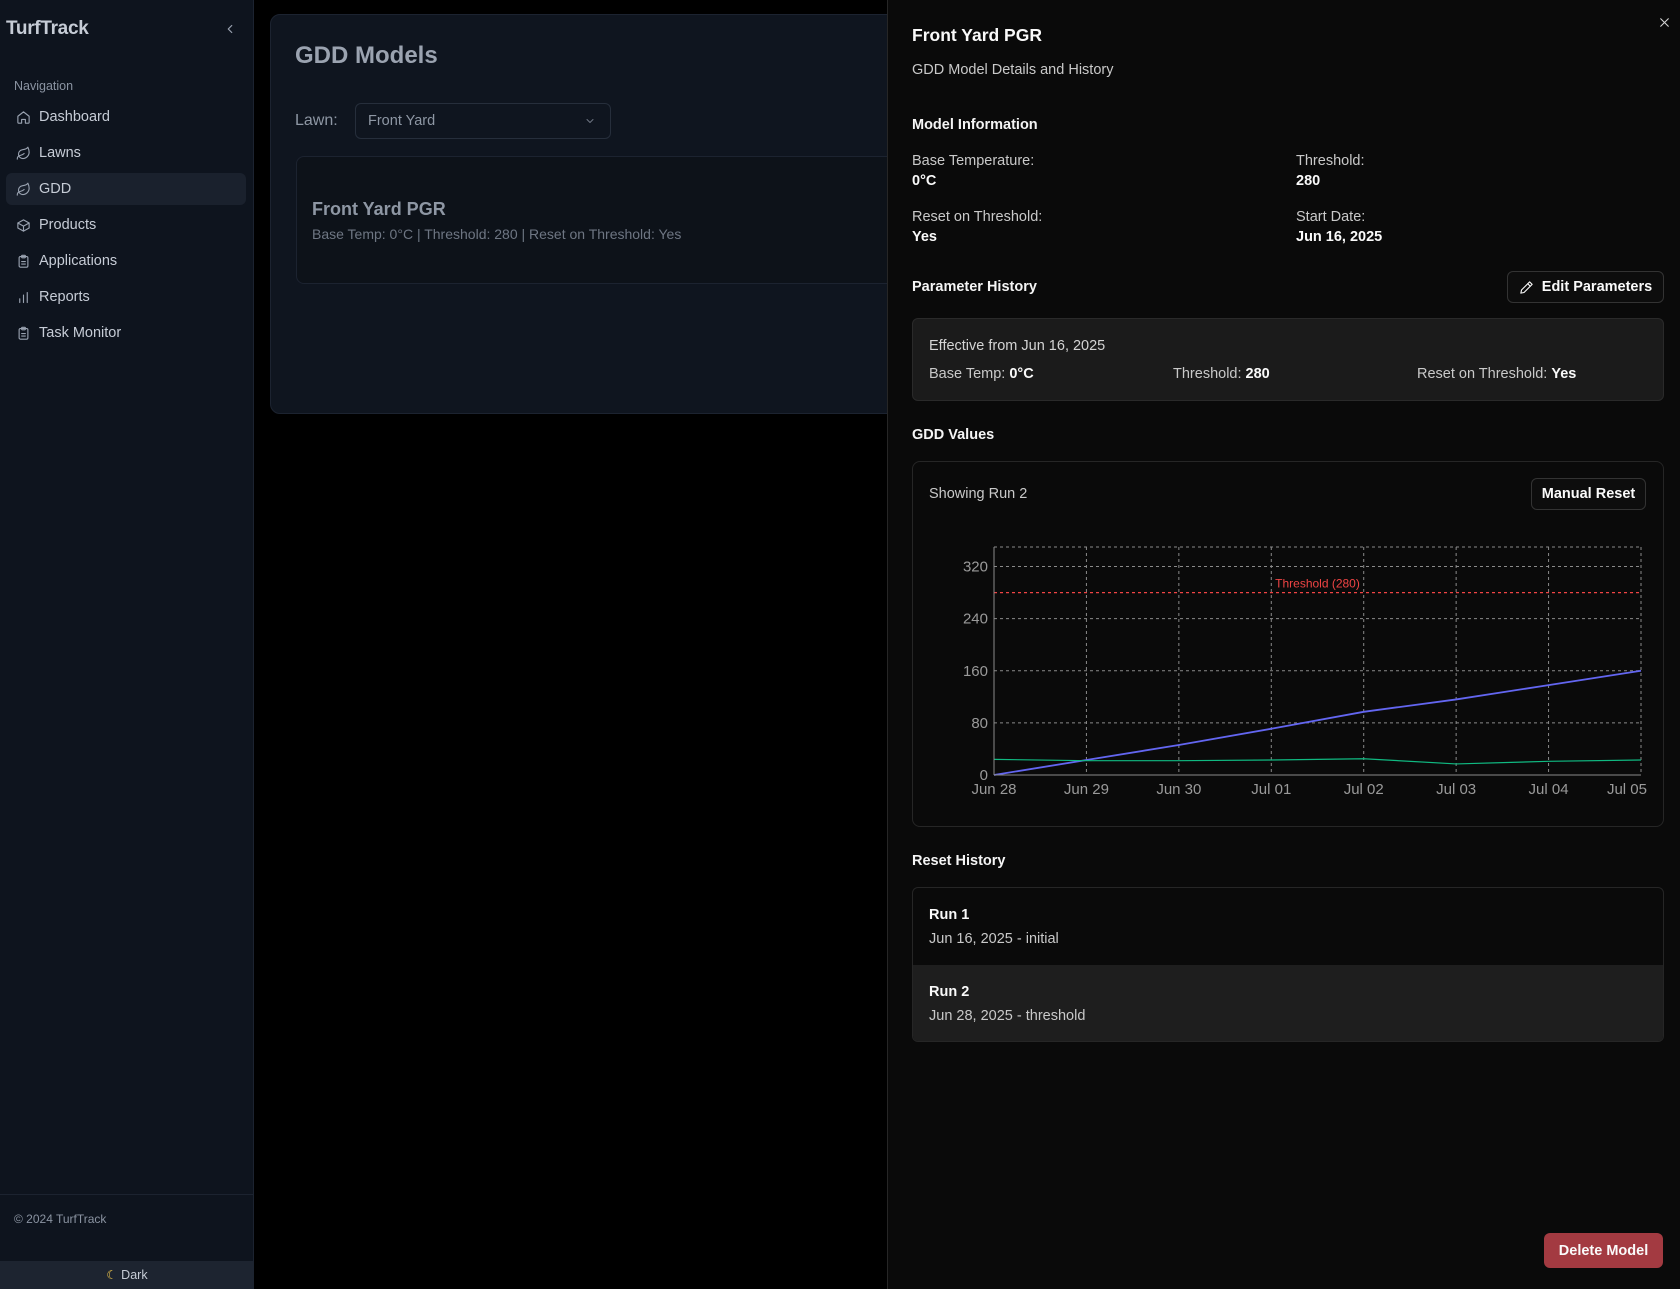 This screenshot has height=1289, width=1680. Describe the element at coordinates (483, 121) in the screenshot. I see `lawn-select: Front Yard` at that location.